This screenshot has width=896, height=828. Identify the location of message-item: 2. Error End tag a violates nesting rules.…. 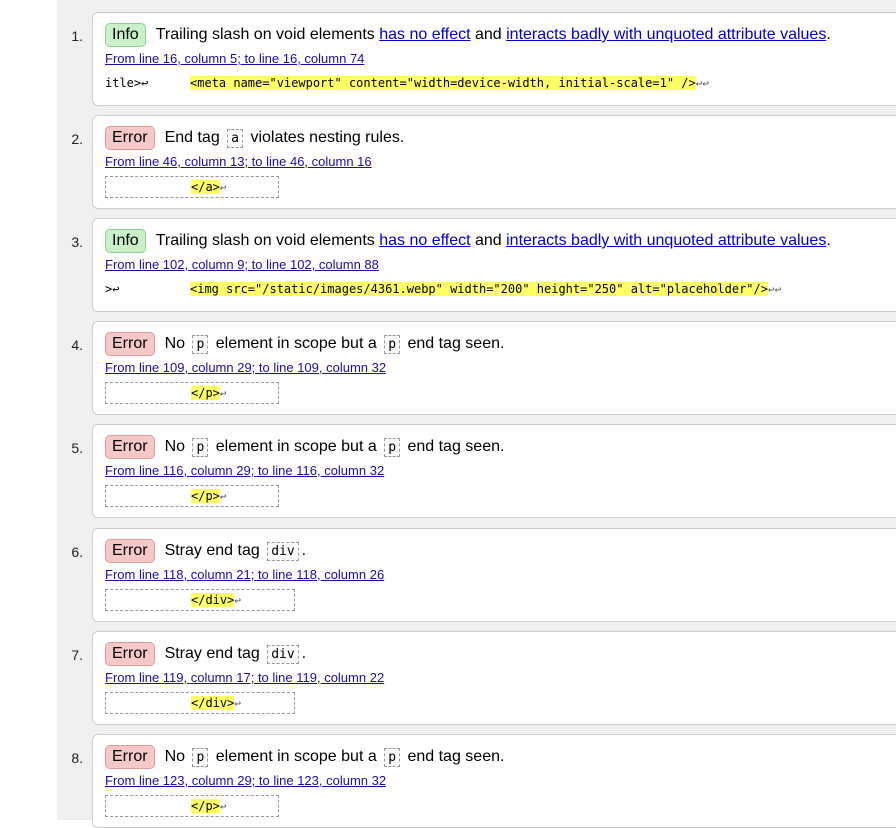
(483, 162).